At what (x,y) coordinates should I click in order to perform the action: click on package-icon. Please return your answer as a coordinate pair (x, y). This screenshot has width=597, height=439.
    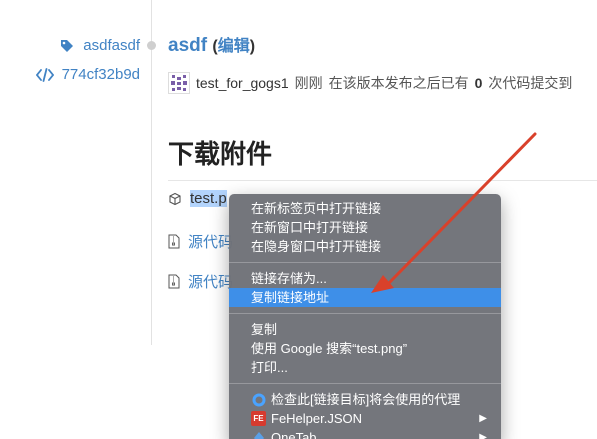
    Looking at the image, I should click on (175, 199).